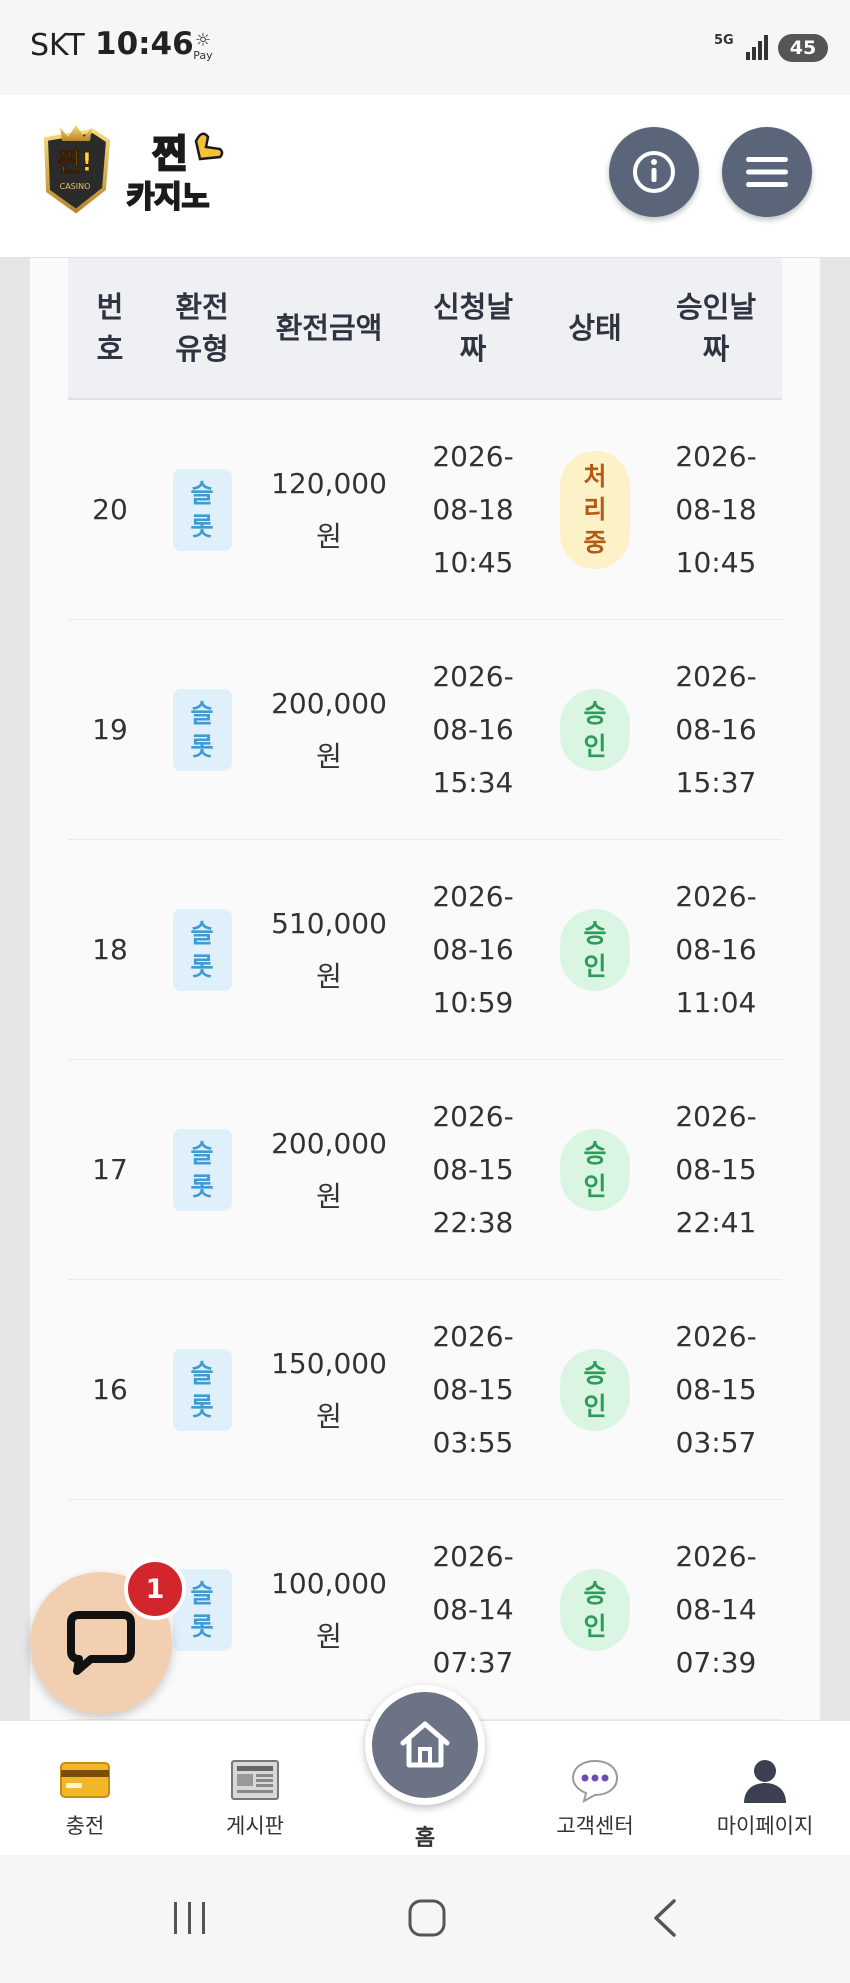 The image size is (850, 1983). Describe the element at coordinates (57, 45) in the screenshot. I see `carrier-name: SKT` at that location.